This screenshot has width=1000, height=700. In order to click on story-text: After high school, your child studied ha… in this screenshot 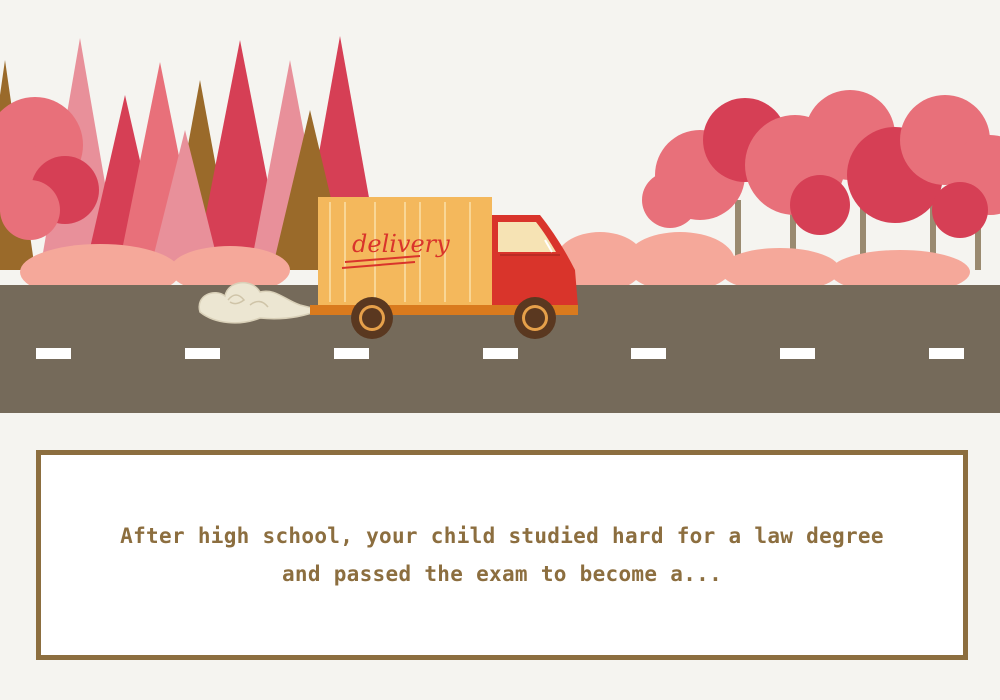, I will do `click(502, 555)`.